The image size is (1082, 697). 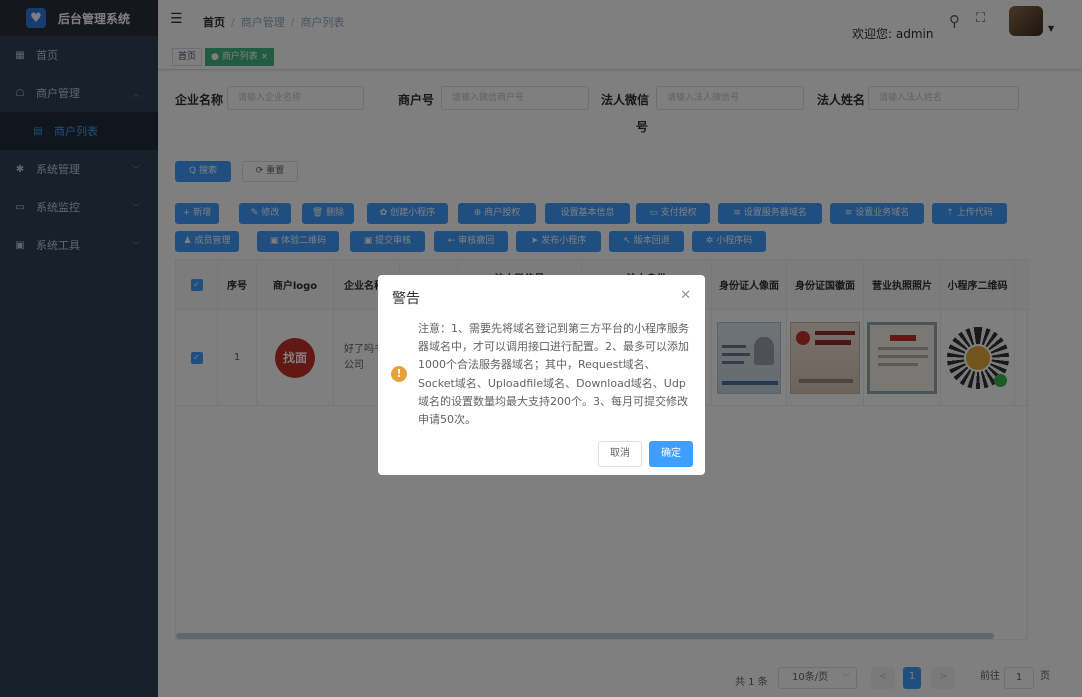 I want to click on close-icon: ✕, so click(x=685, y=295).